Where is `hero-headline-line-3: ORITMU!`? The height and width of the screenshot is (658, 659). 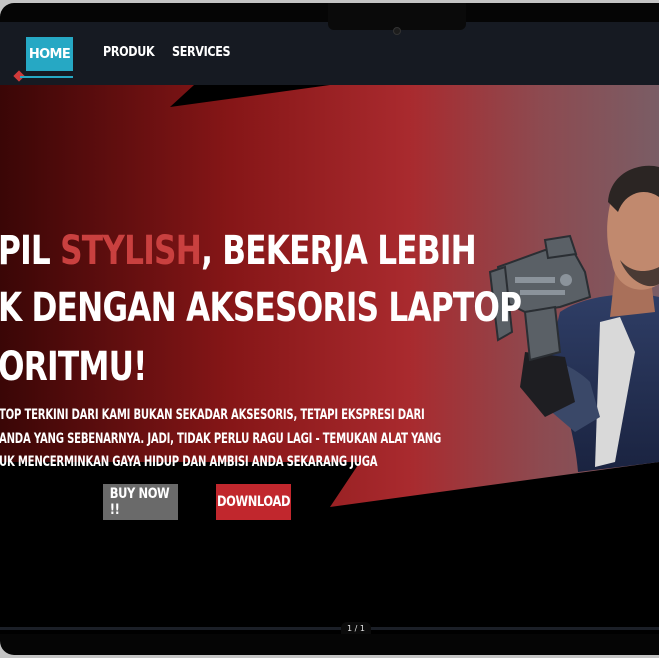 hero-headline-line-3: ORITMU! is located at coordinates (73, 367).